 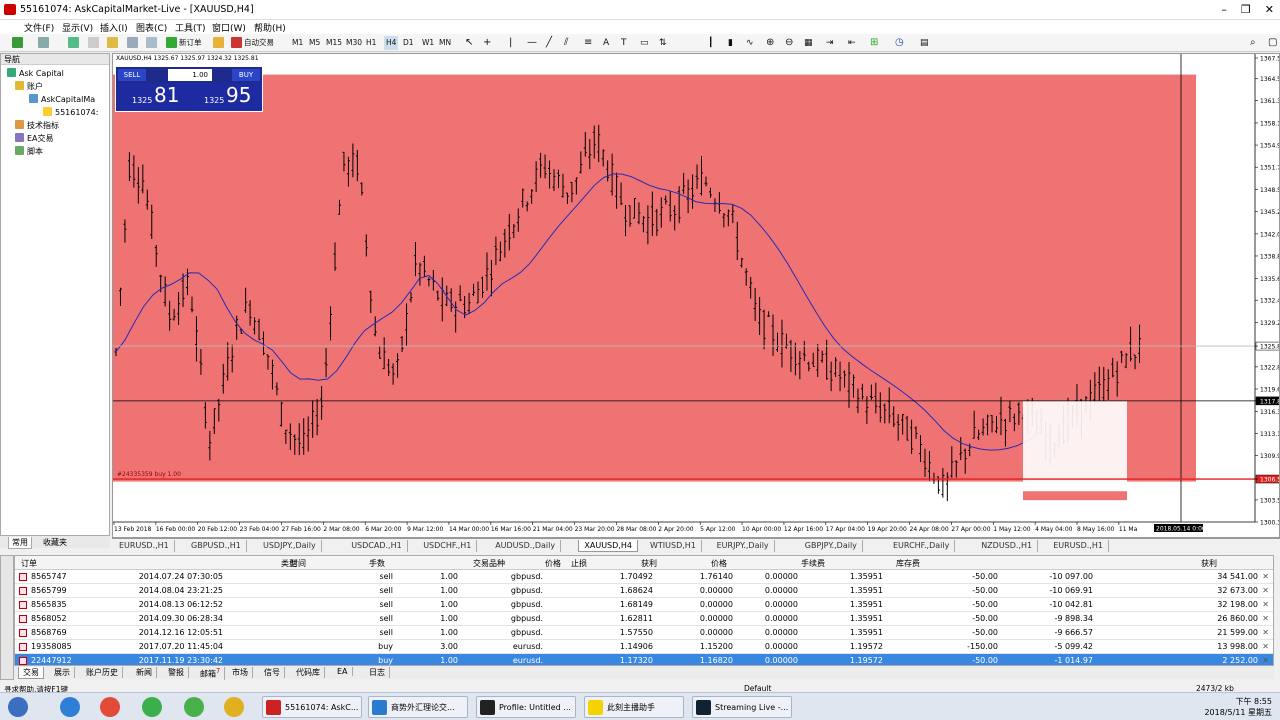 What do you see at coordinates (39, 27) in the screenshot?
I see `menu-file: 文件(F)` at bounding box center [39, 27].